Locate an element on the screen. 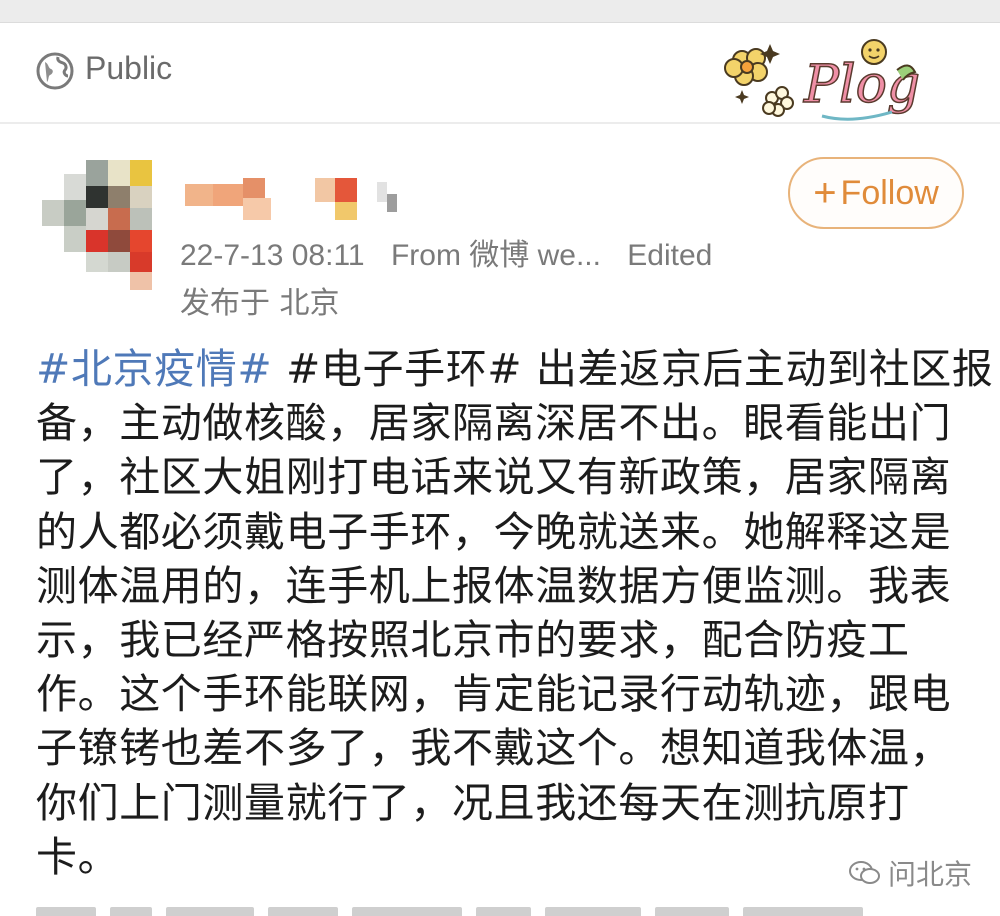 Image resolution: width=1000 pixels, height=916 pixels. post-line: 了，社区大姐刚打电话来说又有新政策，居家隔离 is located at coordinates (494, 477).